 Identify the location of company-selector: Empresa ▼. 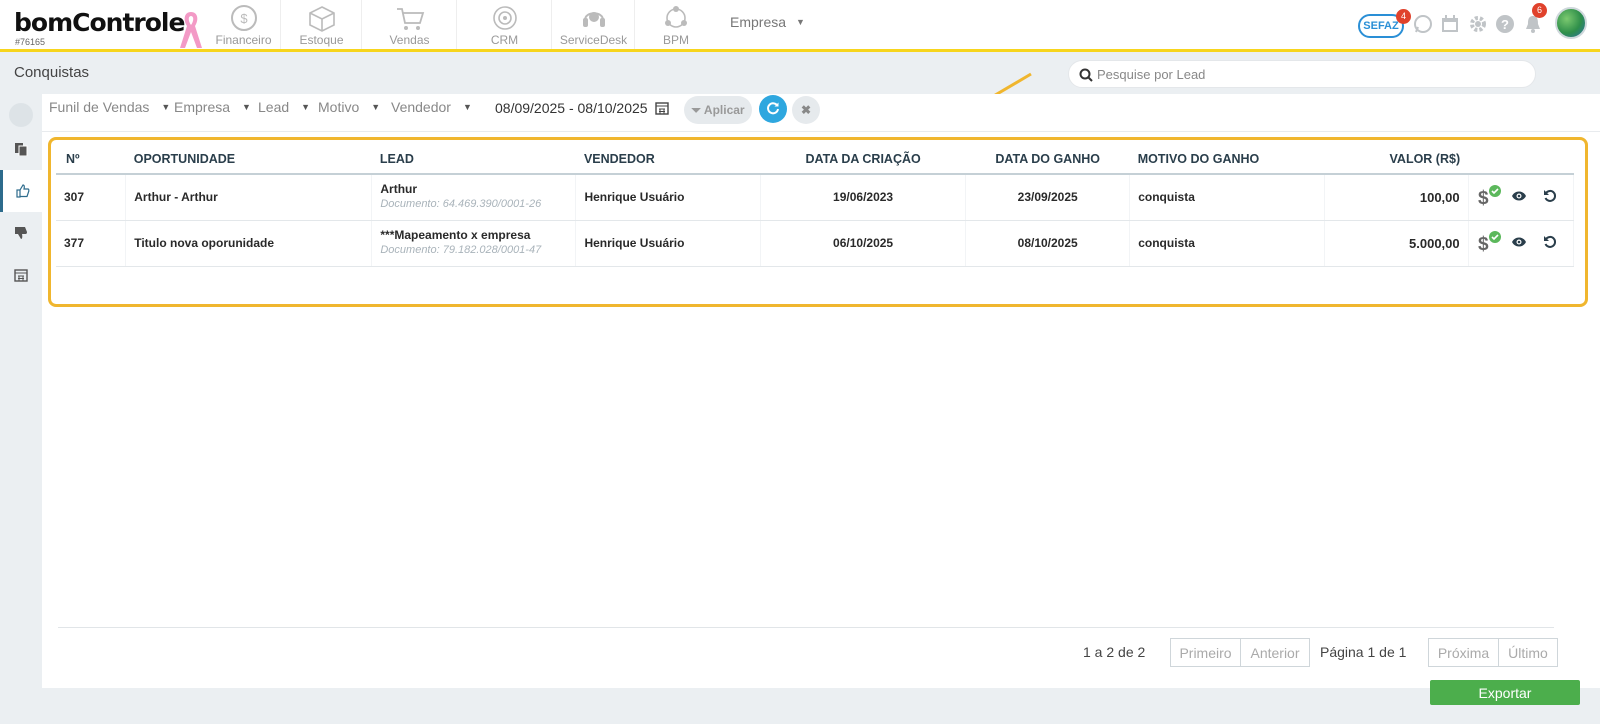
(767, 22).